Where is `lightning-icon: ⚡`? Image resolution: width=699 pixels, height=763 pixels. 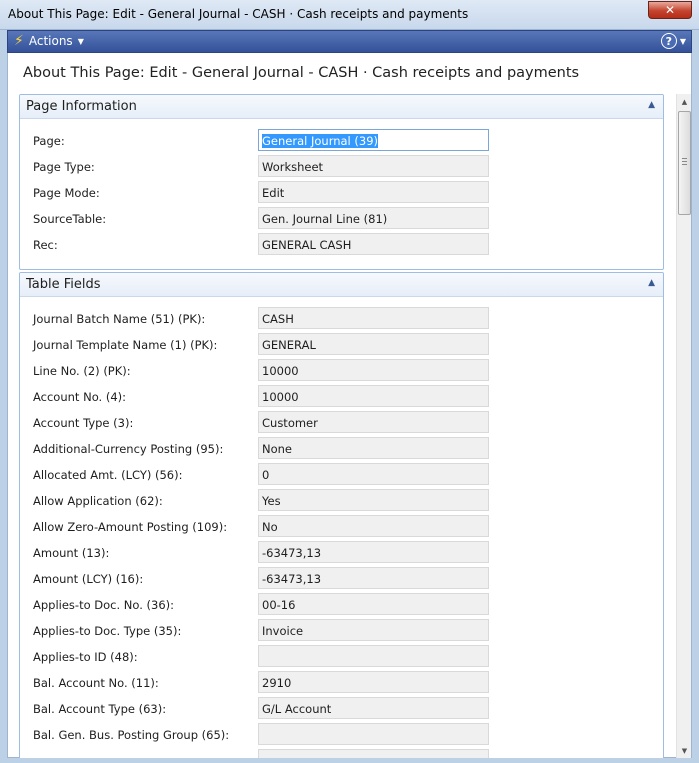 lightning-icon: ⚡ is located at coordinates (19, 41).